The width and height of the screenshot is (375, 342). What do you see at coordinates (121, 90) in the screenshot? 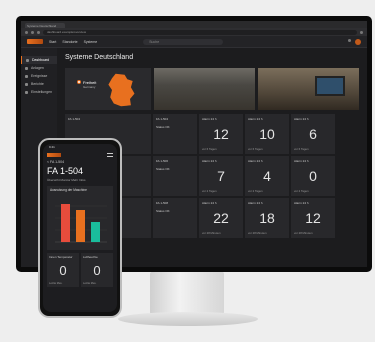
I see `germany-map-icon` at bounding box center [121, 90].